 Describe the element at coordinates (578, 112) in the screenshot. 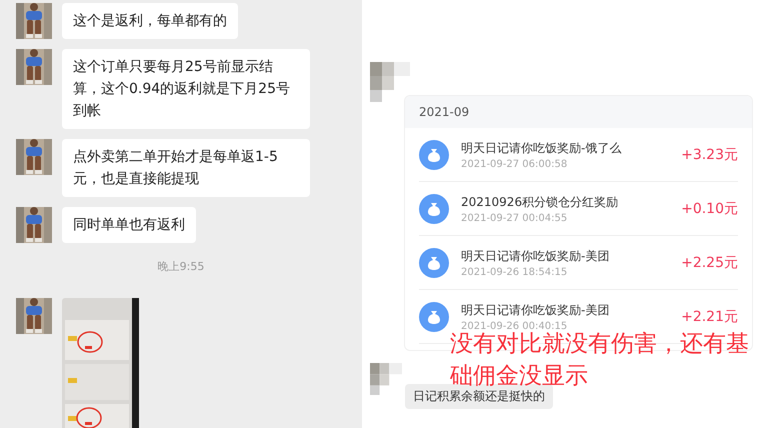

I see `month-header: 2021-09` at that location.